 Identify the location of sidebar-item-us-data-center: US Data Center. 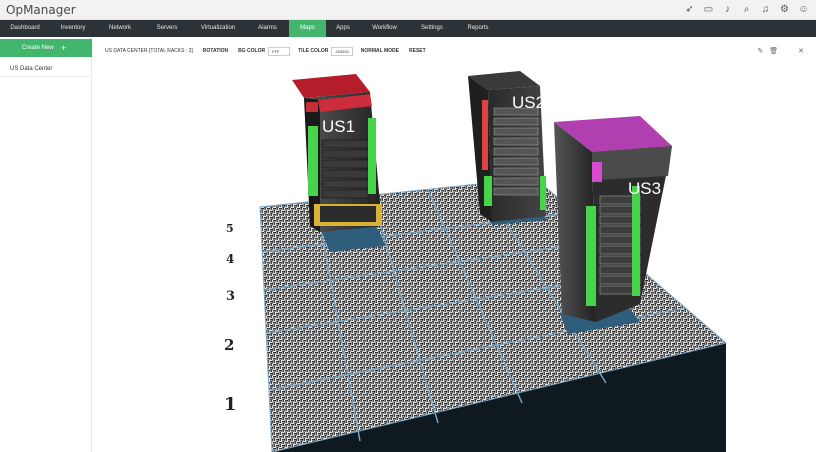
(46, 69).